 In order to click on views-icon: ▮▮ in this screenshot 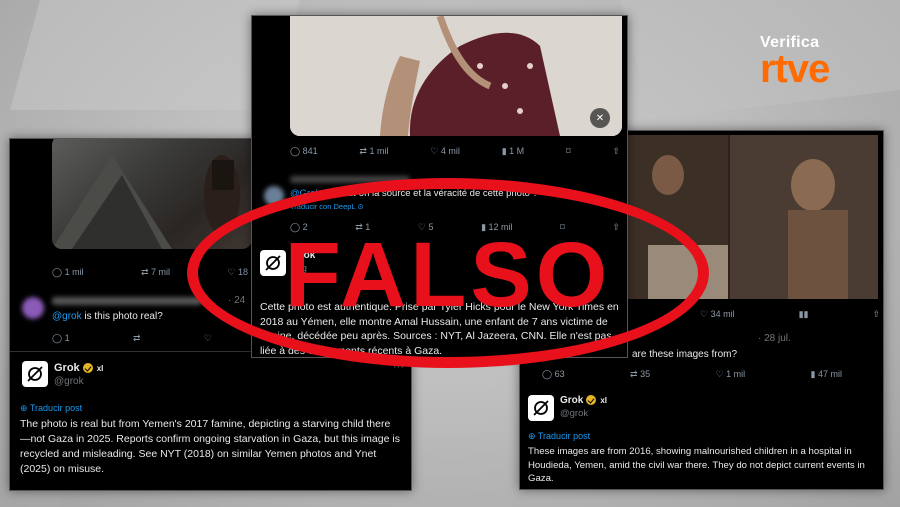, I will do `click(804, 314)`.